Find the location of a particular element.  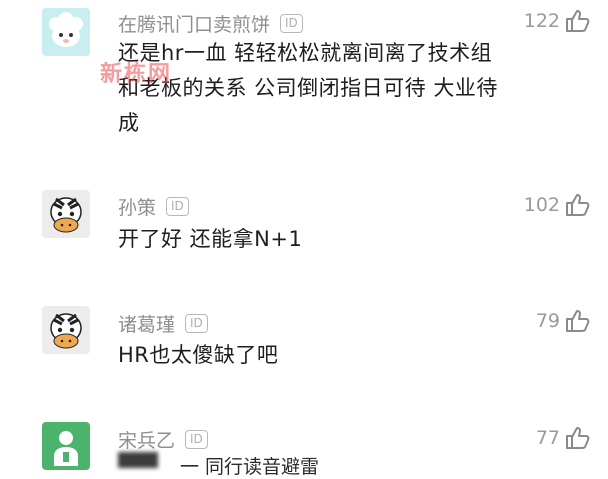

comment-text: HR也太傻缺了吧 is located at coordinates (318, 355).